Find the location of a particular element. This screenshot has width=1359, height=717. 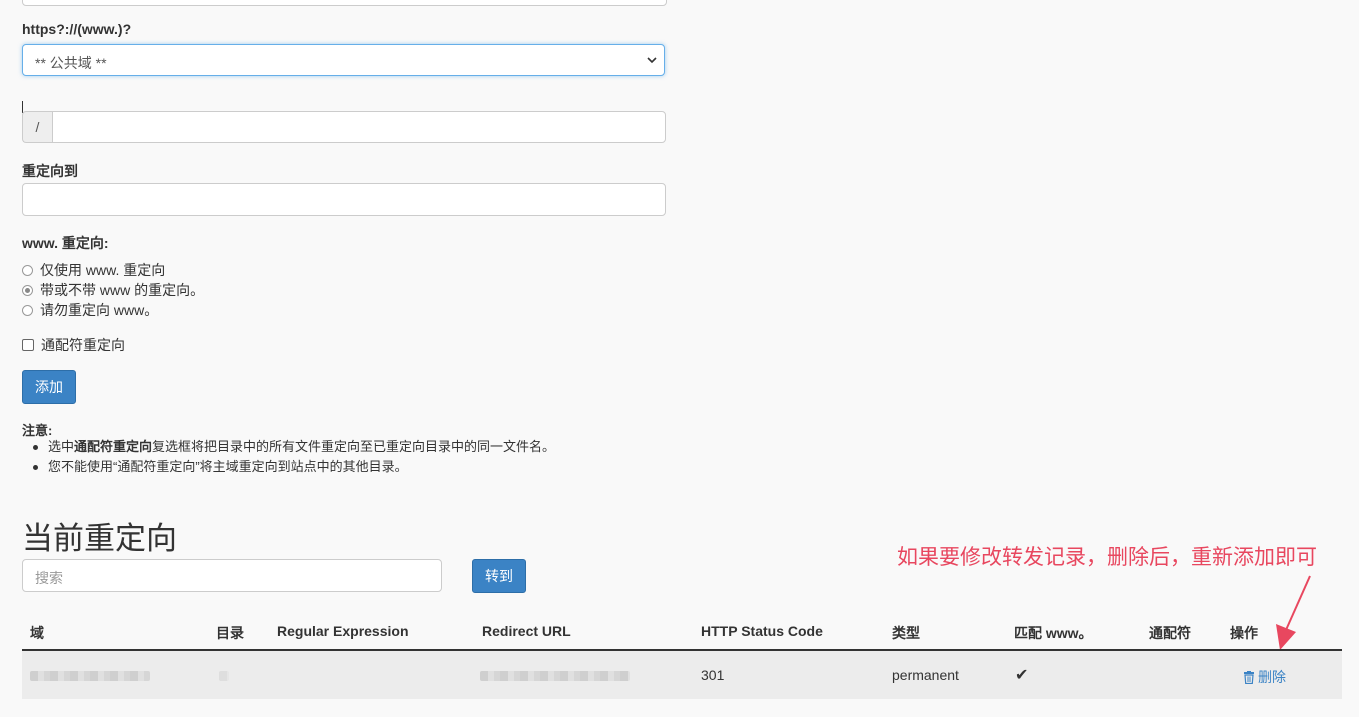

page-title: 当前重定向 is located at coordinates (99, 538).